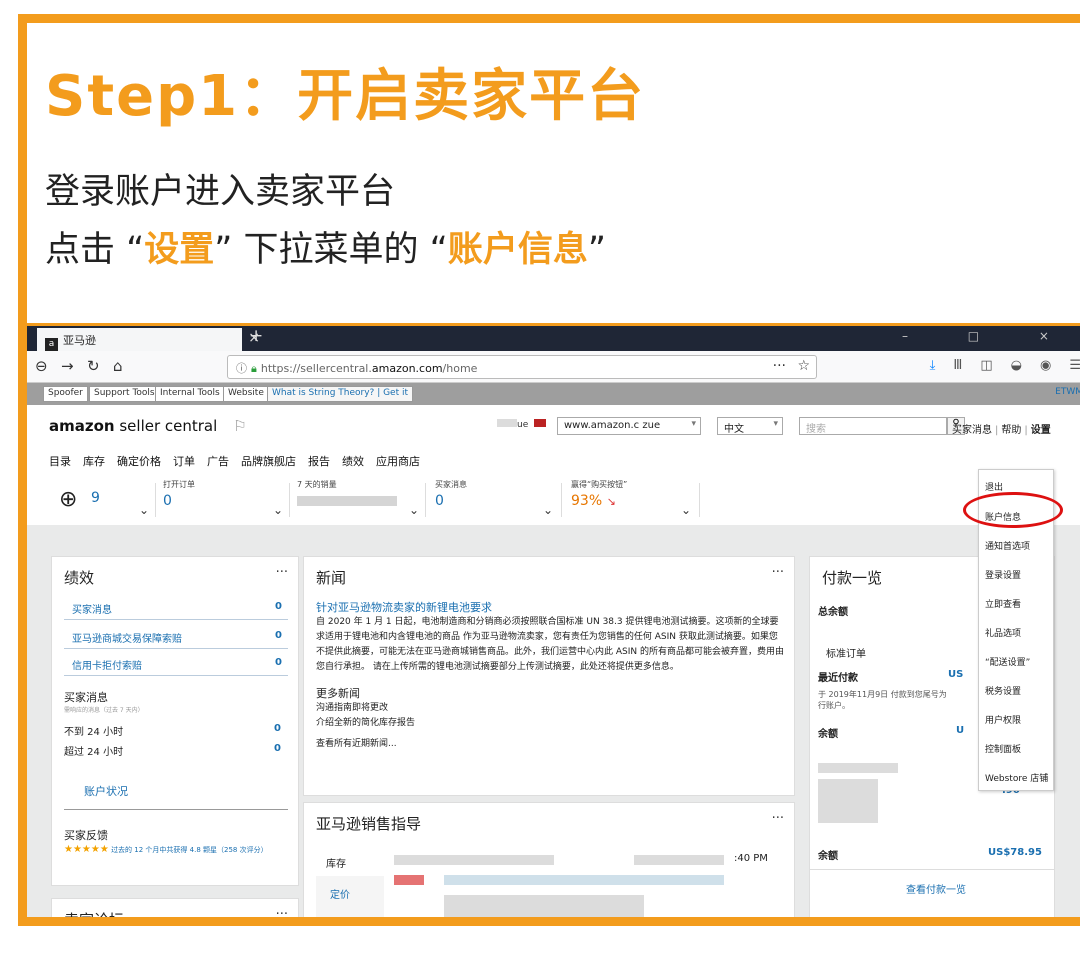 This screenshot has width=1080, height=961. Describe the element at coordinates (118, 366) in the screenshot. I see `home-icon: ⌂` at that location.